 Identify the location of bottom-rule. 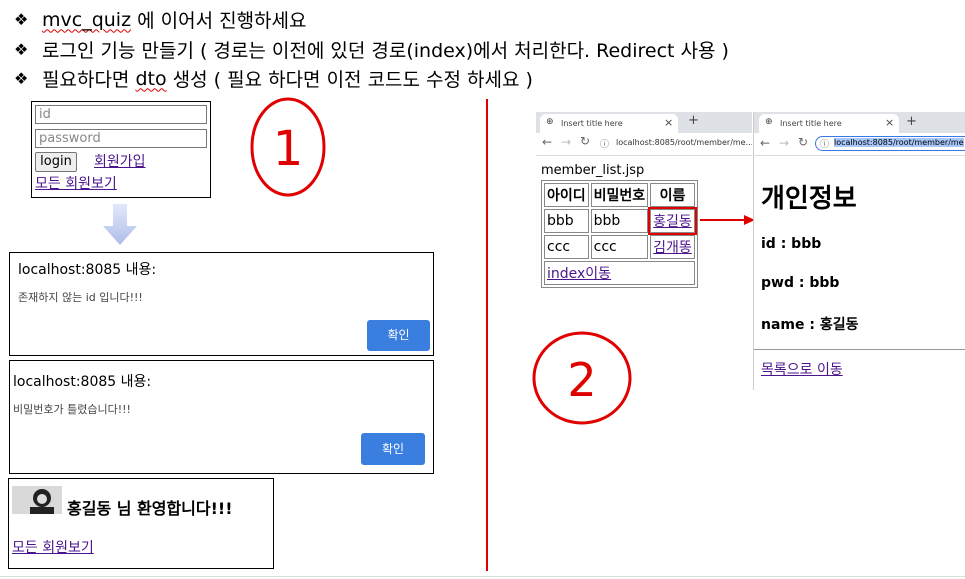
(482, 576).